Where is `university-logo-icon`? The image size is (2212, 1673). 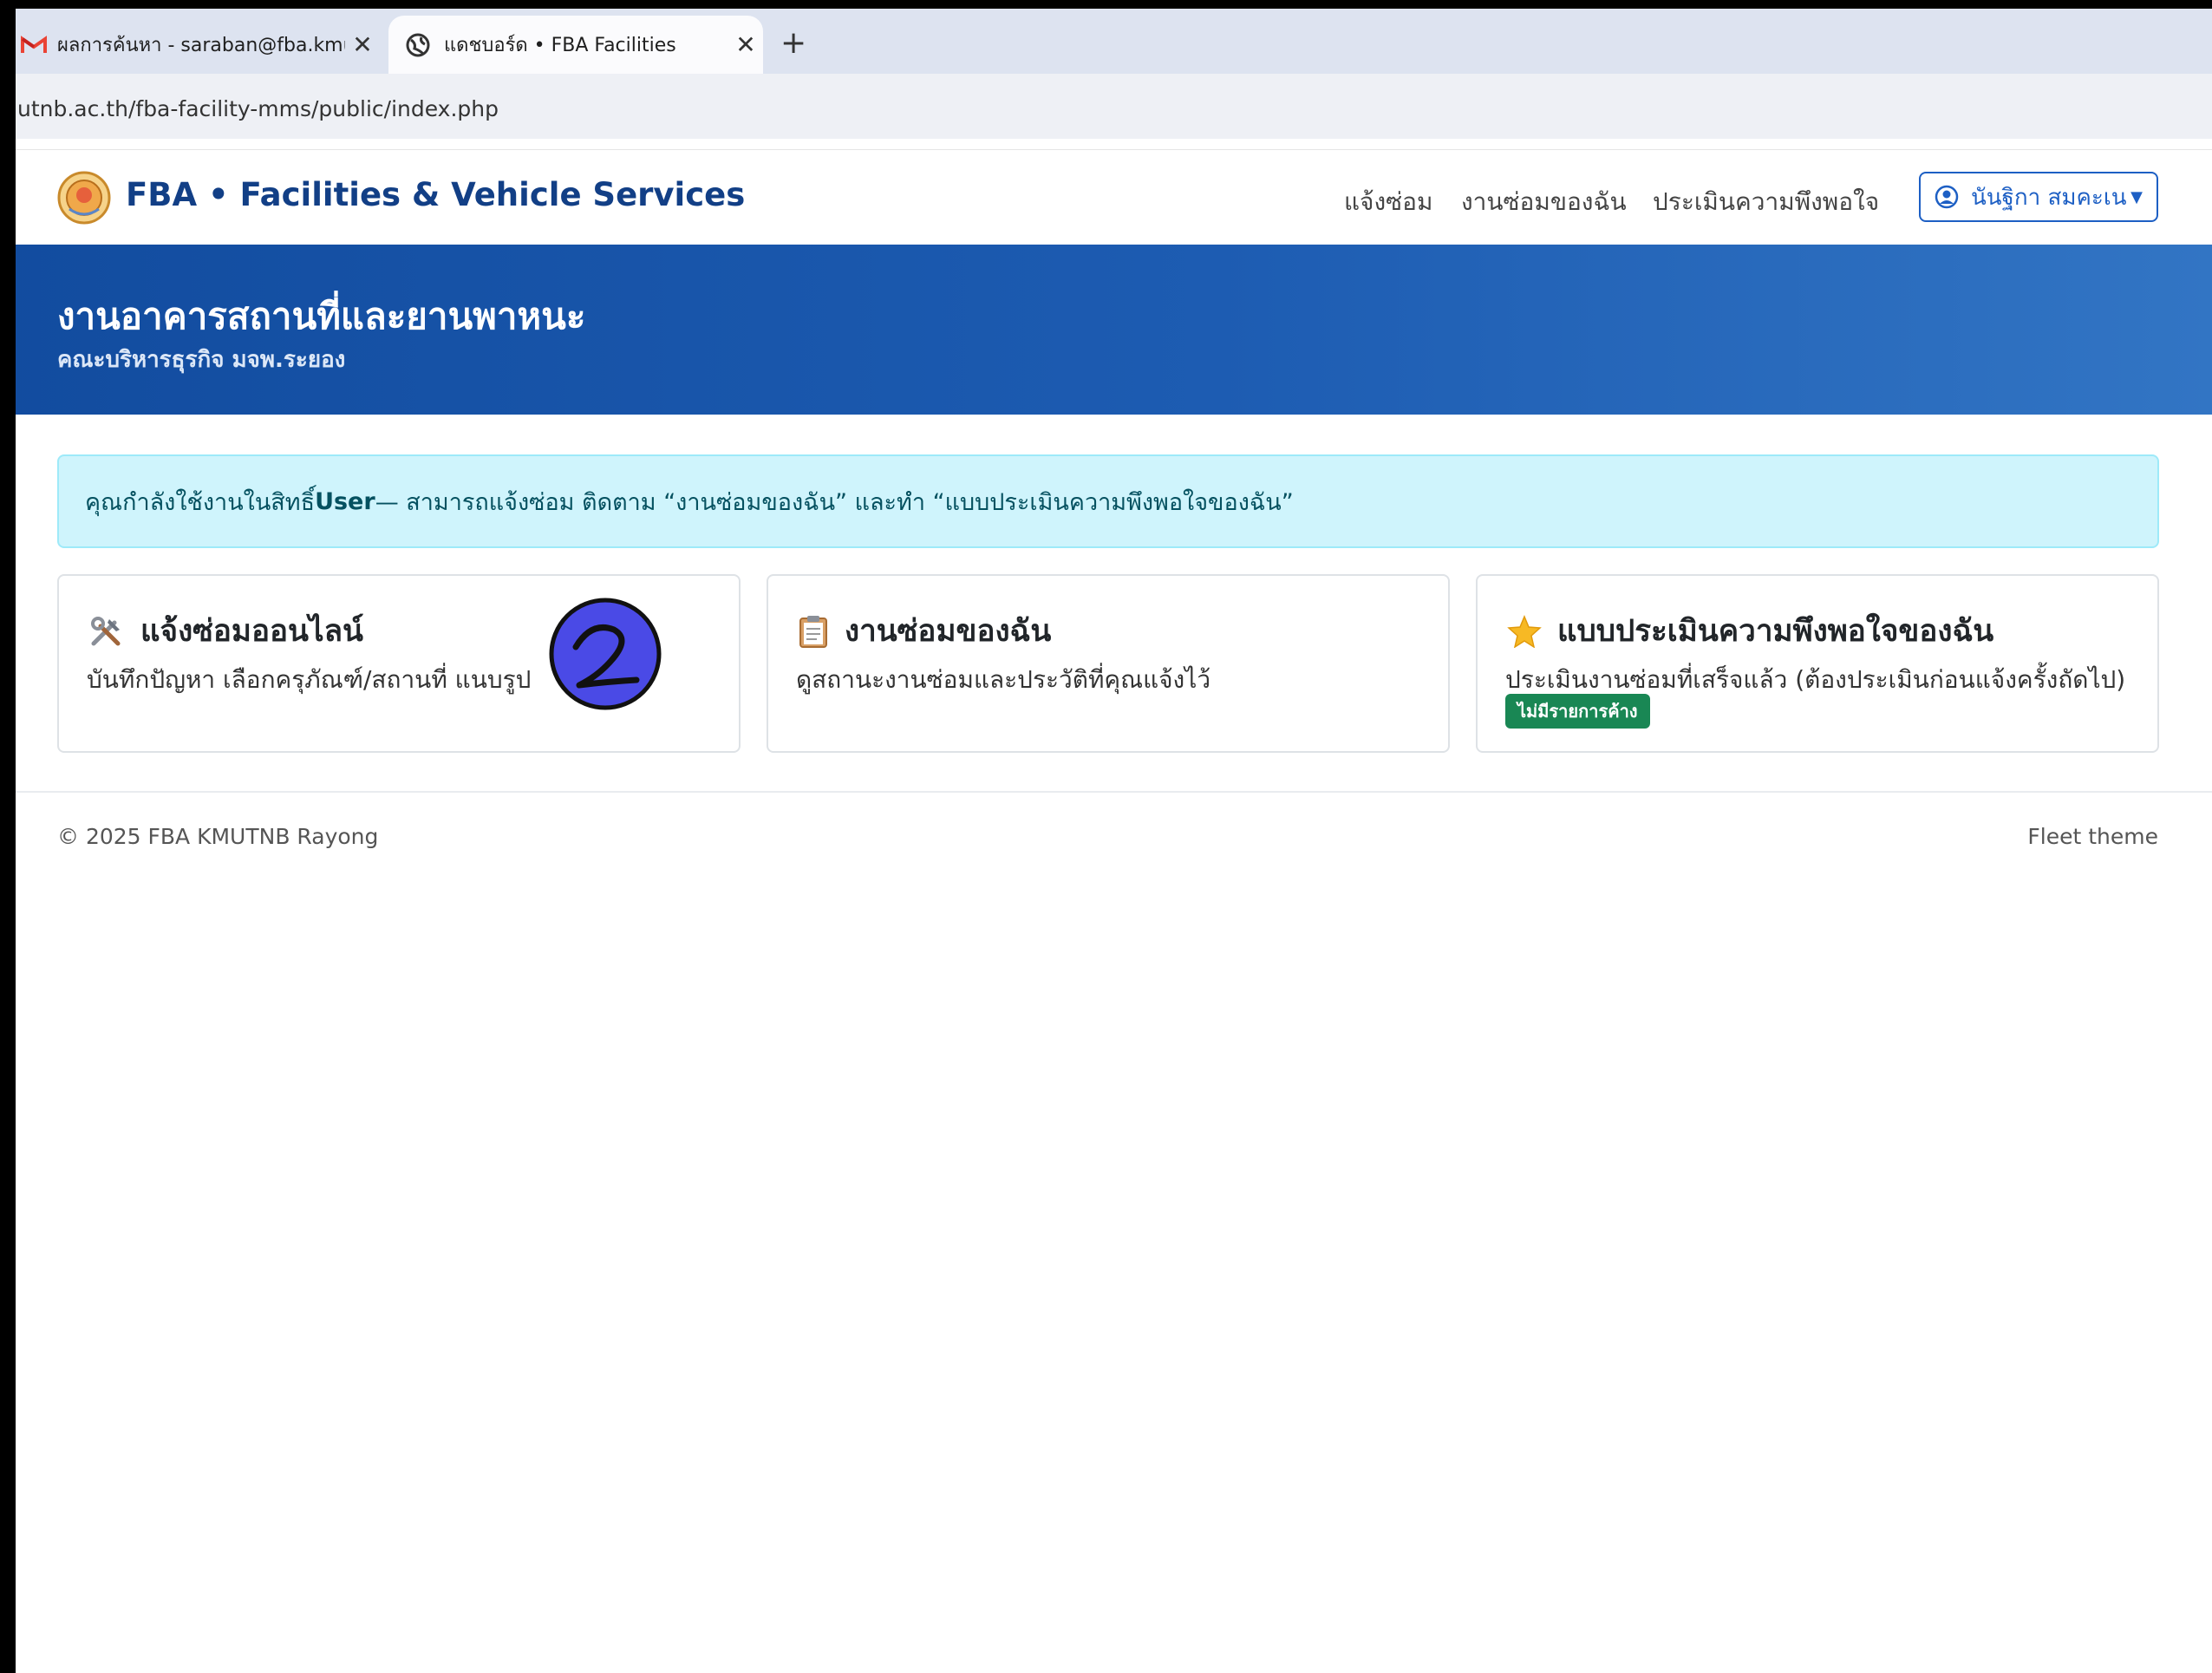 university-logo-icon is located at coordinates (84, 198).